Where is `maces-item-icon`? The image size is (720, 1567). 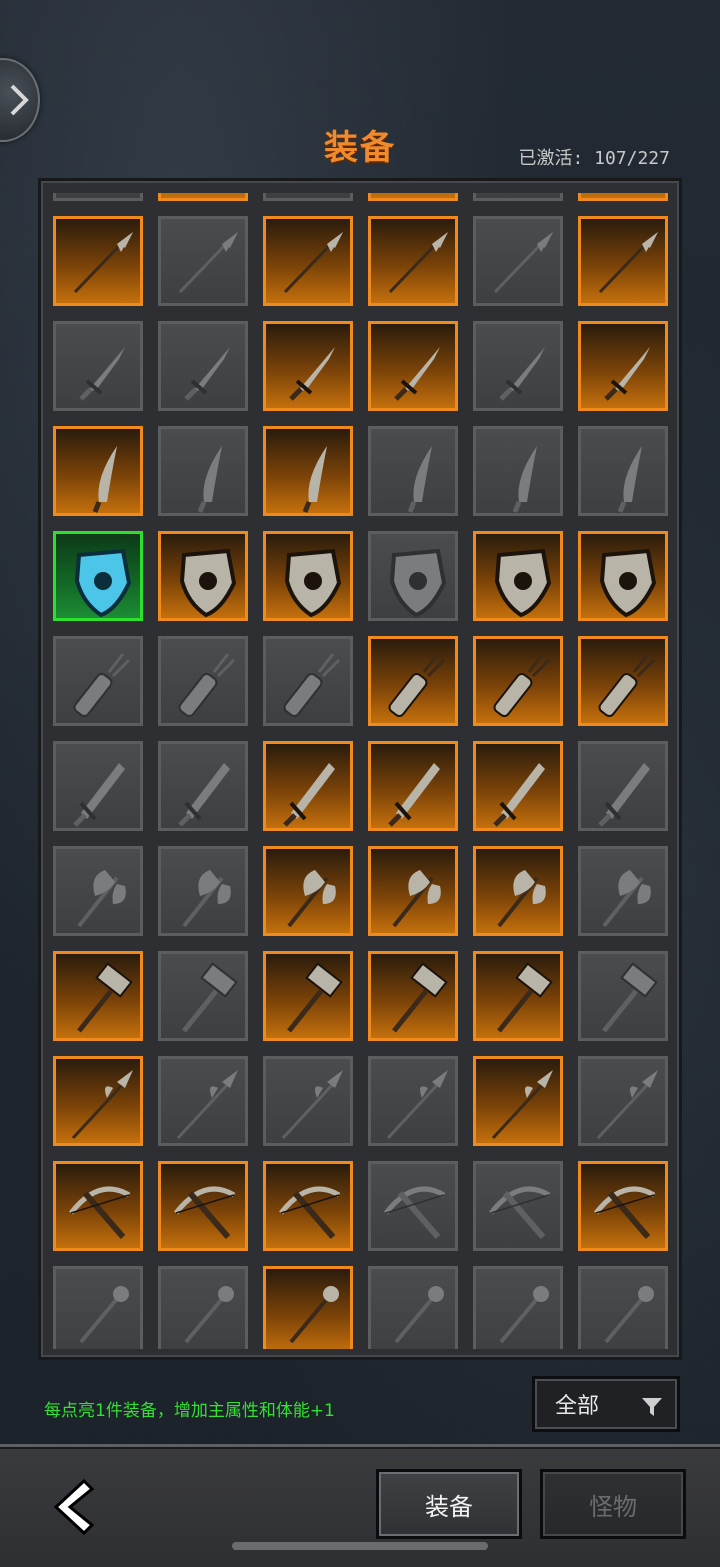 maces-item-icon is located at coordinates (416, 197).